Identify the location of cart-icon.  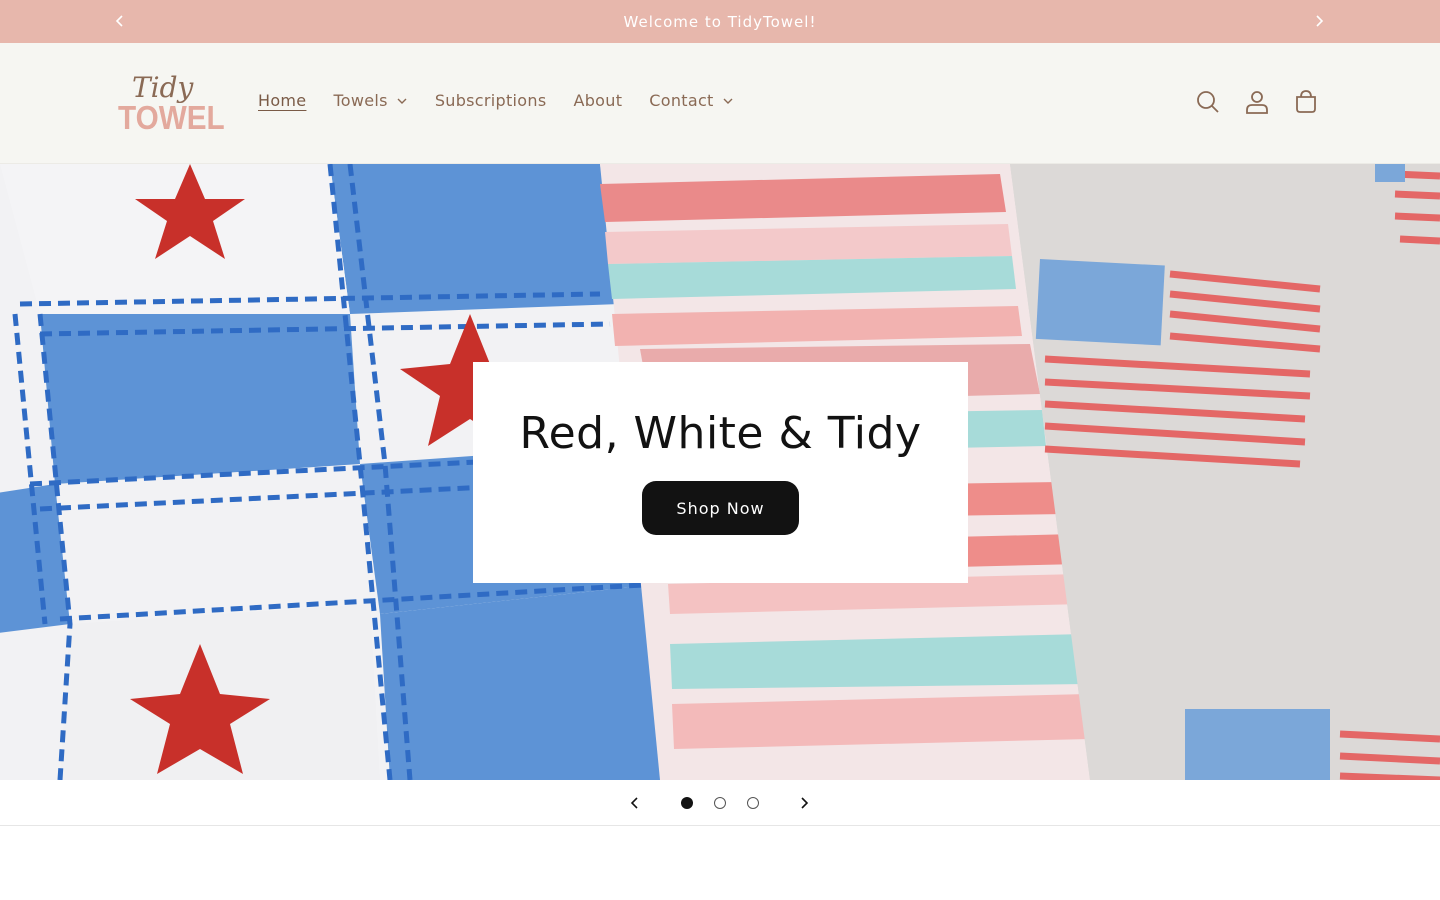
(1306, 101).